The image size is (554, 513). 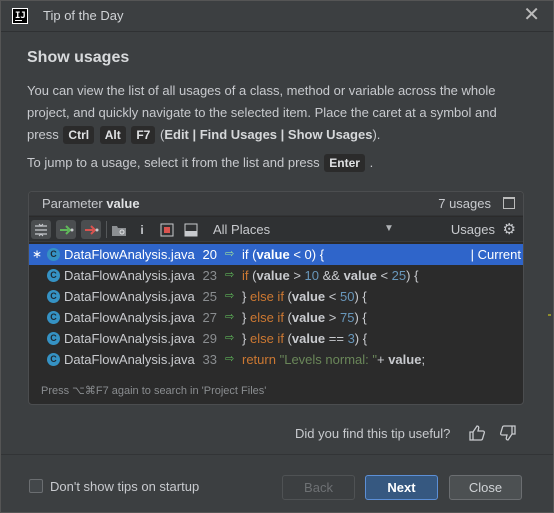 I want to click on feedback-question: Did you find this tip useful?, so click(x=373, y=433).